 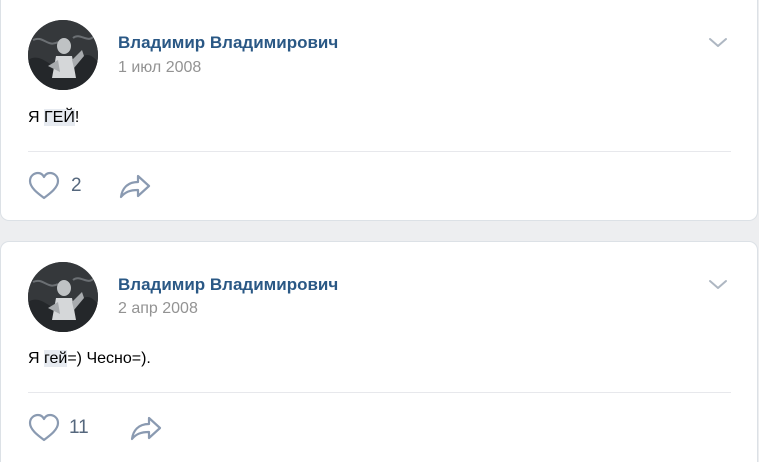 What do you see at coordinates (158, 309) in the screenshot?
I see `post-date: 2 апр 2008` at bounding box center [158, 309].